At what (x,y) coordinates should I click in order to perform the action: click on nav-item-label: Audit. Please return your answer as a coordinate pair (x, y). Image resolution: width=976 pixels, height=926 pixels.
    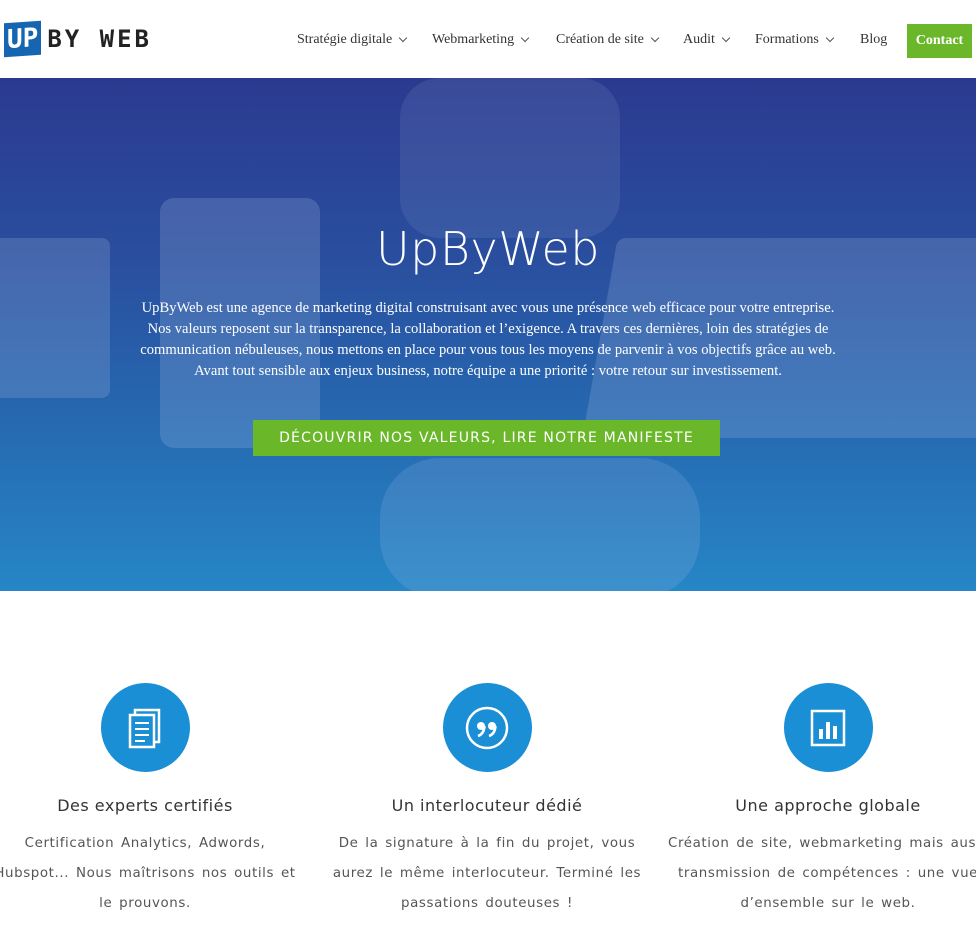
    Looking at the image, I should click on (699, 39).